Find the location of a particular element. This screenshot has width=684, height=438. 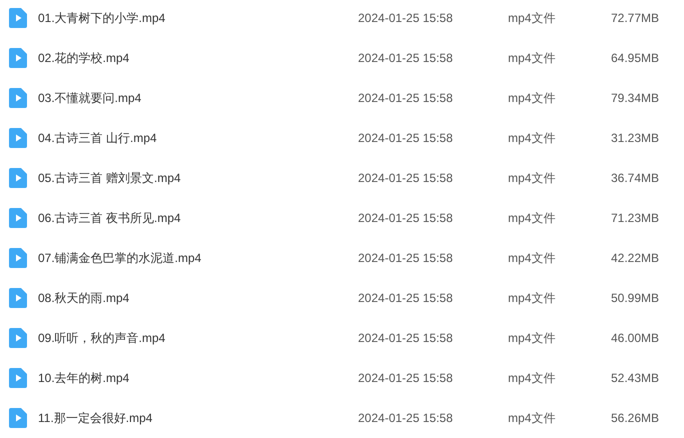

file-name: 06.古诗三首 夜书所见.mp4 is located at coordinates (198, 218).